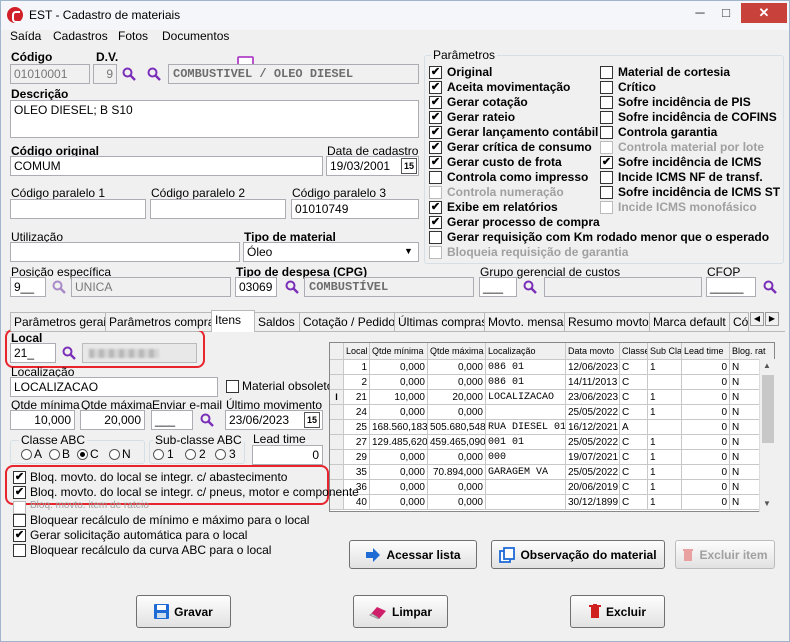  Describe the element at coordinates (706, 397) in the screenshot. I see `grid-cell-2-7: 0` at that location.